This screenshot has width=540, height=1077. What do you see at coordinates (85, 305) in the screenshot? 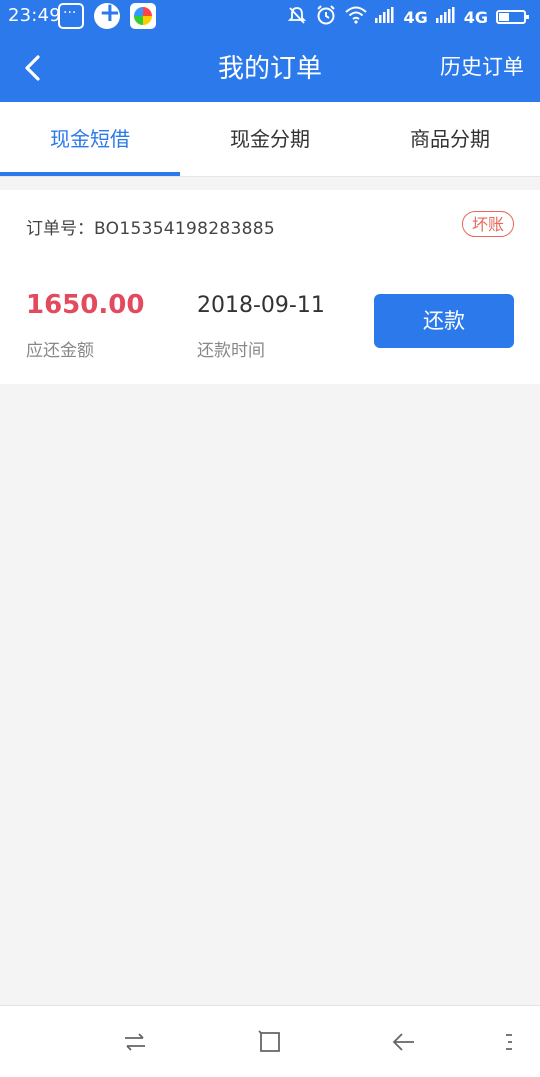
I see `amount-due: 1650.00` at bounding box center [85, 305].